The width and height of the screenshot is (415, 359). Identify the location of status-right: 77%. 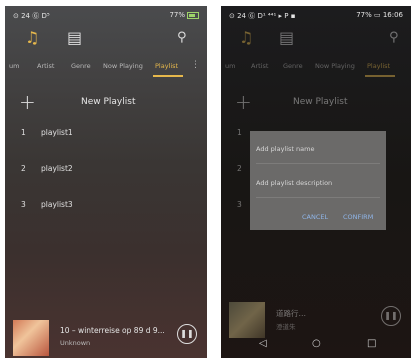
(184, 15).